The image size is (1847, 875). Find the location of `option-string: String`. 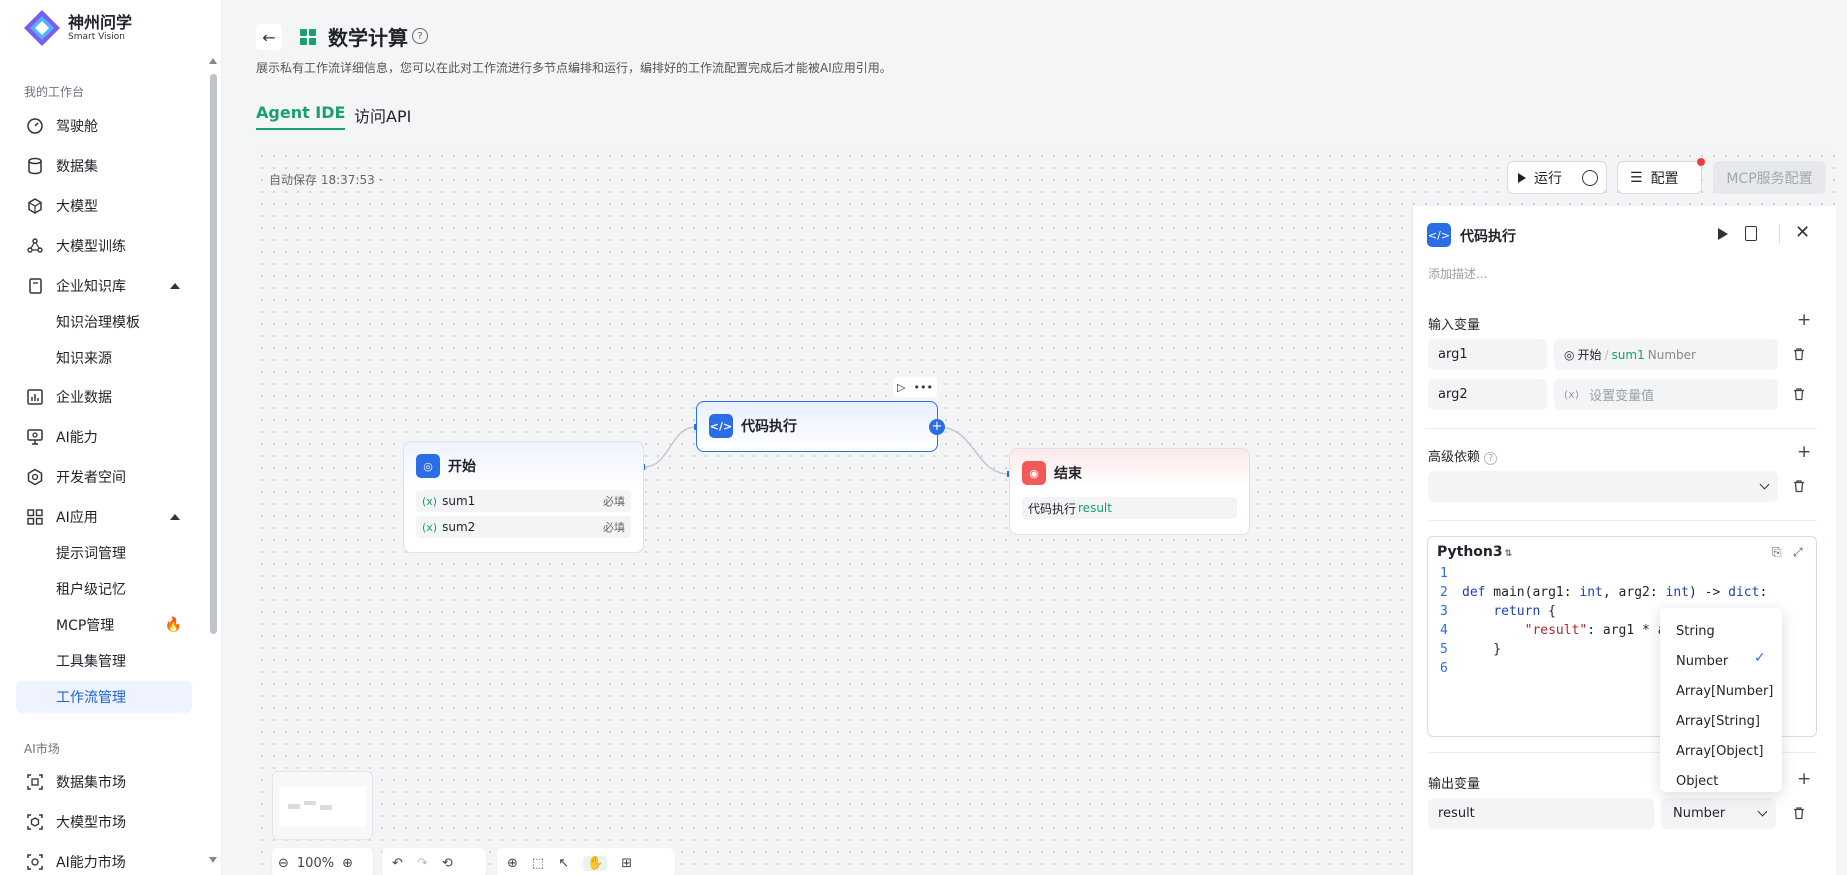

option-string: String is located at coordinates (1695, 631).